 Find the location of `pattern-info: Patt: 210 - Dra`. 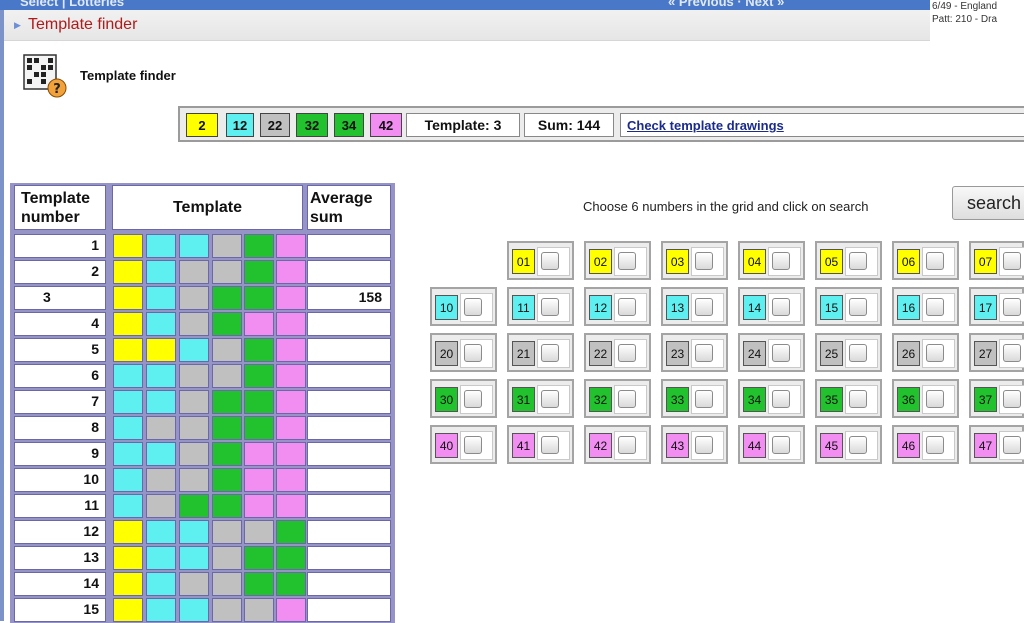

pattern-info: Patt: 210 - Dra is located at coordinates (965, 19).